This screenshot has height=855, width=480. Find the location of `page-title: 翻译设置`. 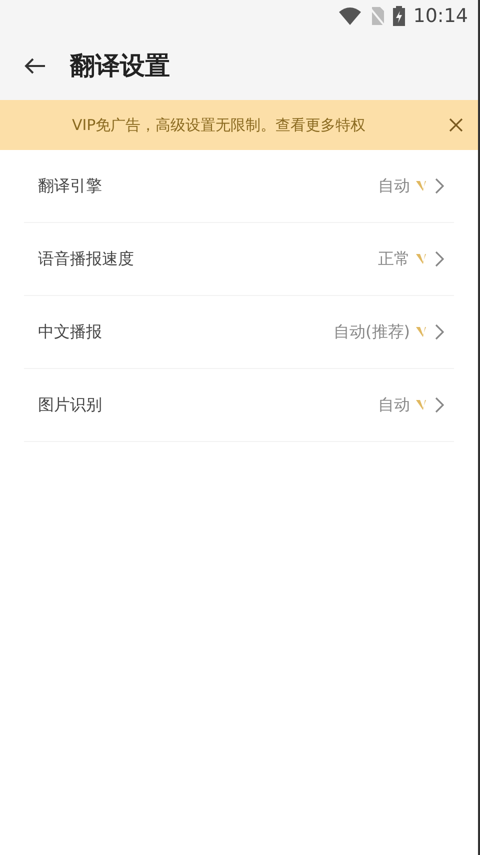

page-title: 翻译设置 is located at coordinates (120, 66).